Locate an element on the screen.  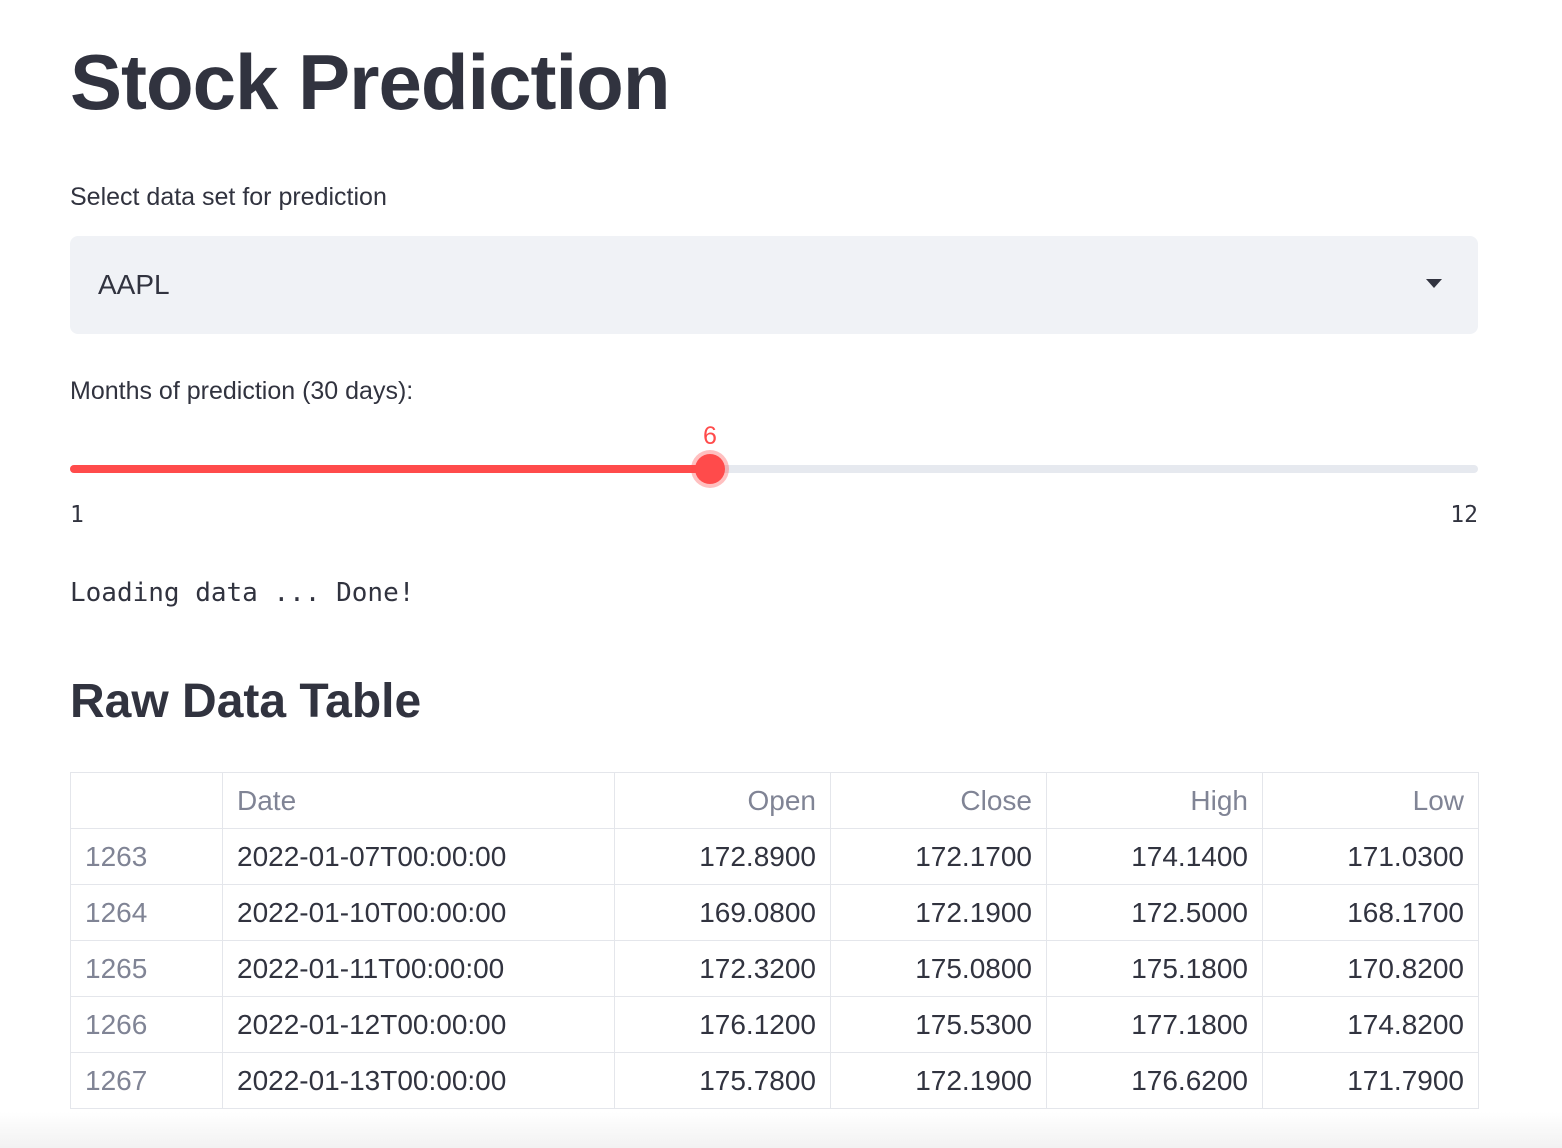
months-slider-value: 6 is located at coordinates (710, 436).